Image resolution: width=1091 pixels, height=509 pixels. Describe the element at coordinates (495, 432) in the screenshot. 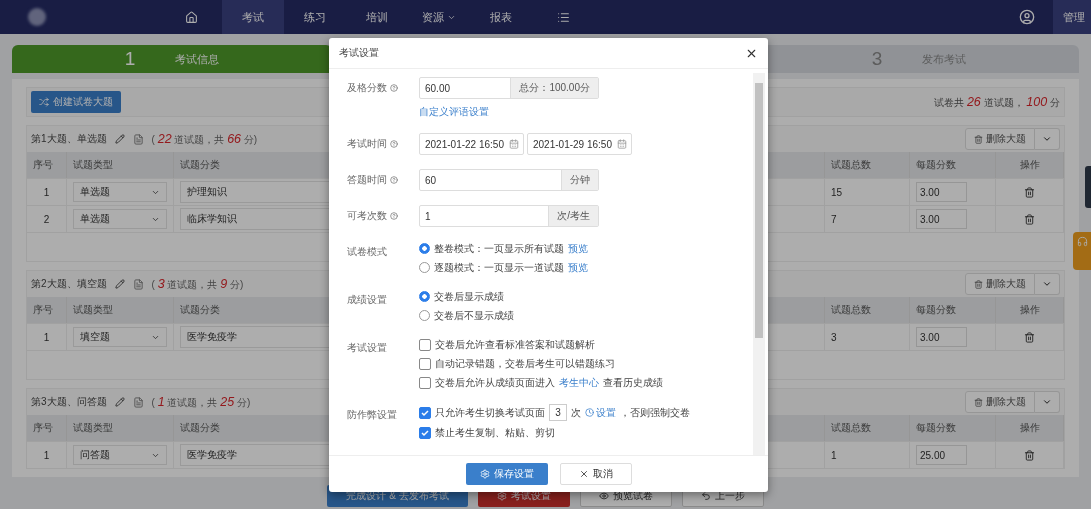

I see `option-text: 禁止考生复制、粘贴、剪切` at that location.